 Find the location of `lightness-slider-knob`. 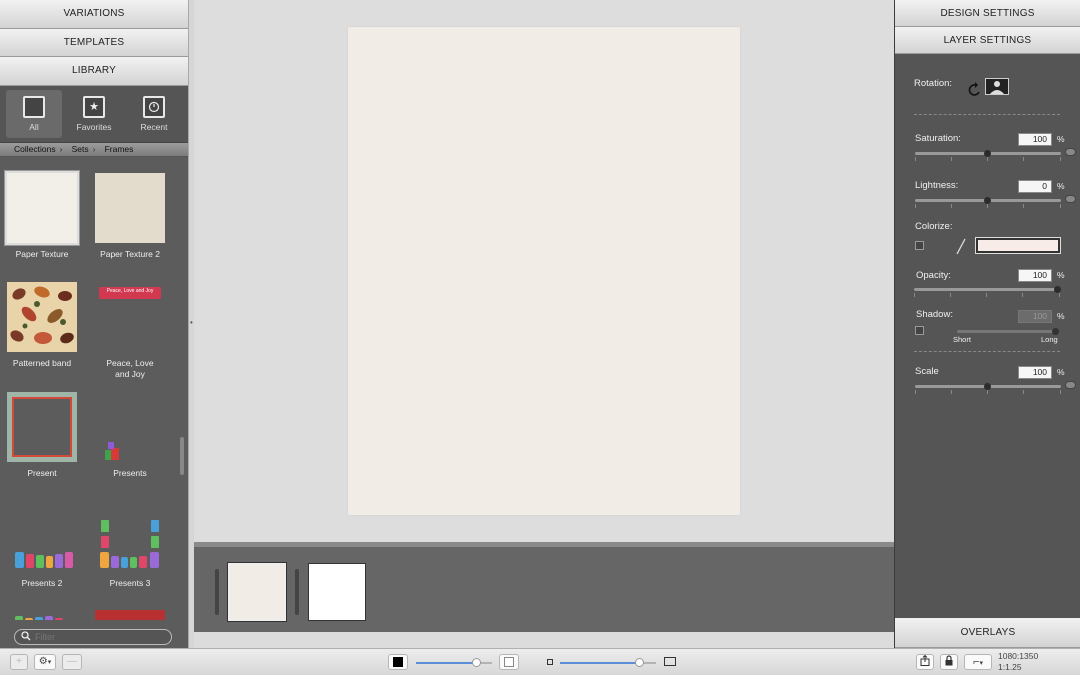

lightness-slider-knob is located at coordinates (987, 200).